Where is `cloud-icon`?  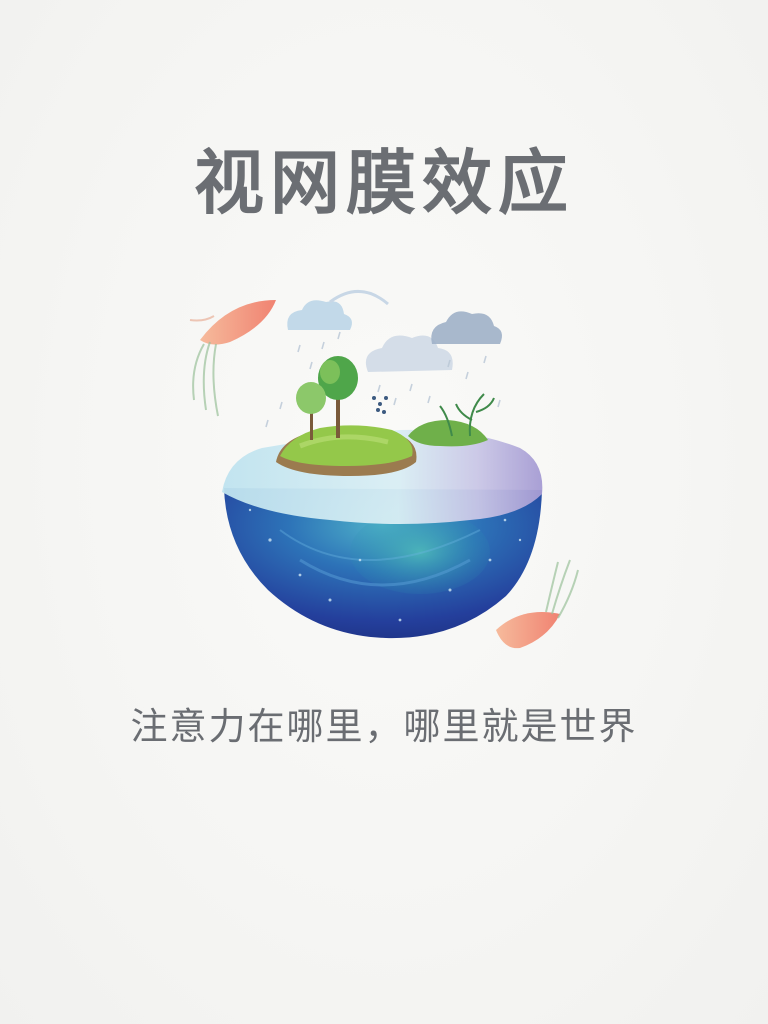
cloud-icon is located at coordinates (394, 331).